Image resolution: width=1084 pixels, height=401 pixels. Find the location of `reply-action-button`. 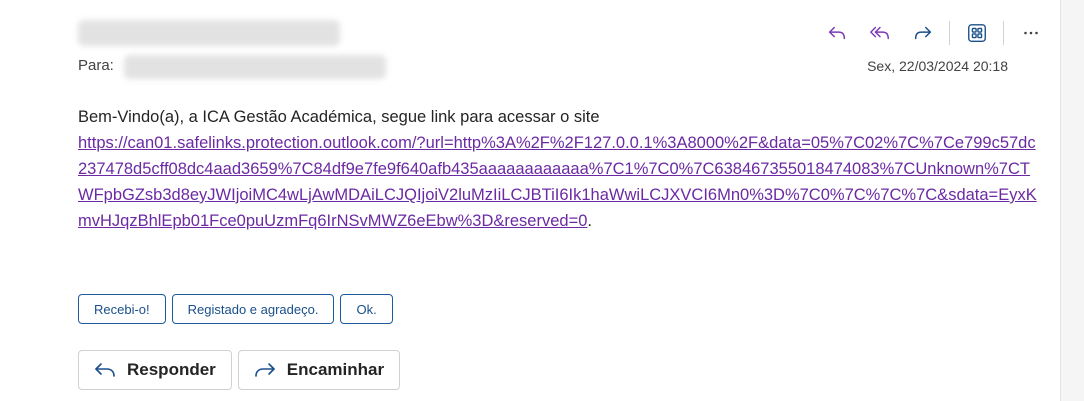

reply-action-button is located at coordinates (837, 33).